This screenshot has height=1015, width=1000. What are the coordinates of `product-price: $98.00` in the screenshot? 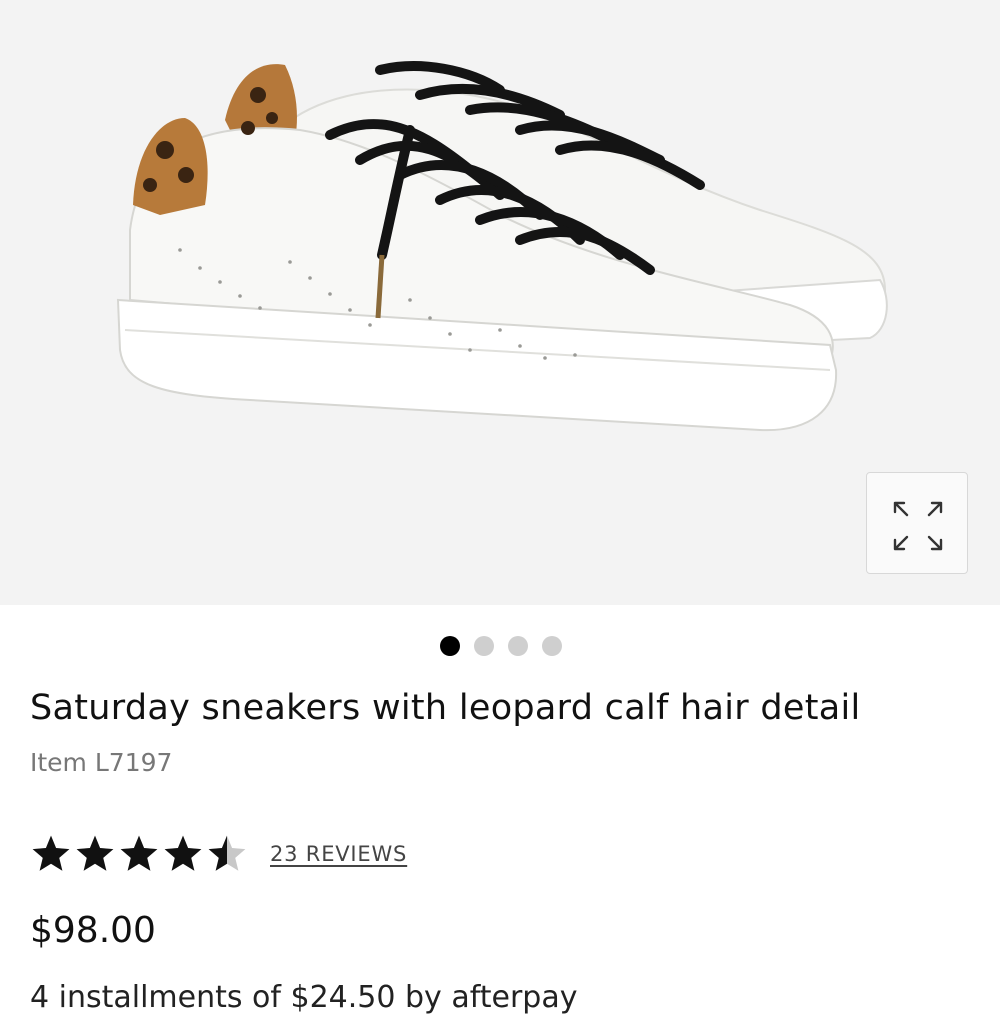 It's located at (93, 930).